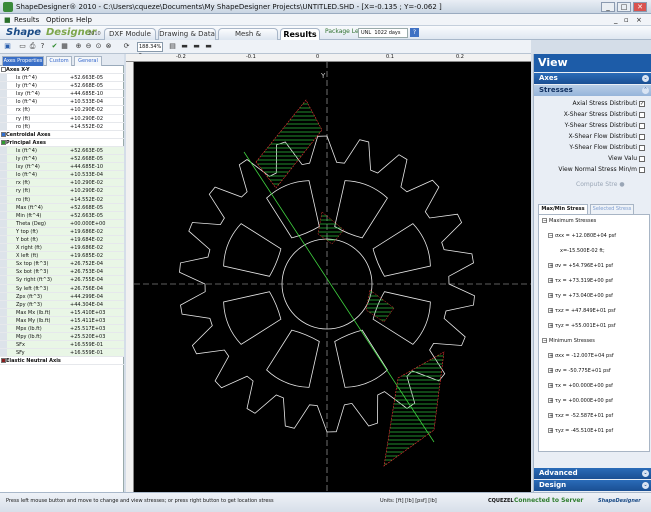 This screenshot has height=512, width=651. What do you see at coordinates (54, 46) in the screenshot?
I see `check-icon: ✔` at bounding box center [54, 46].